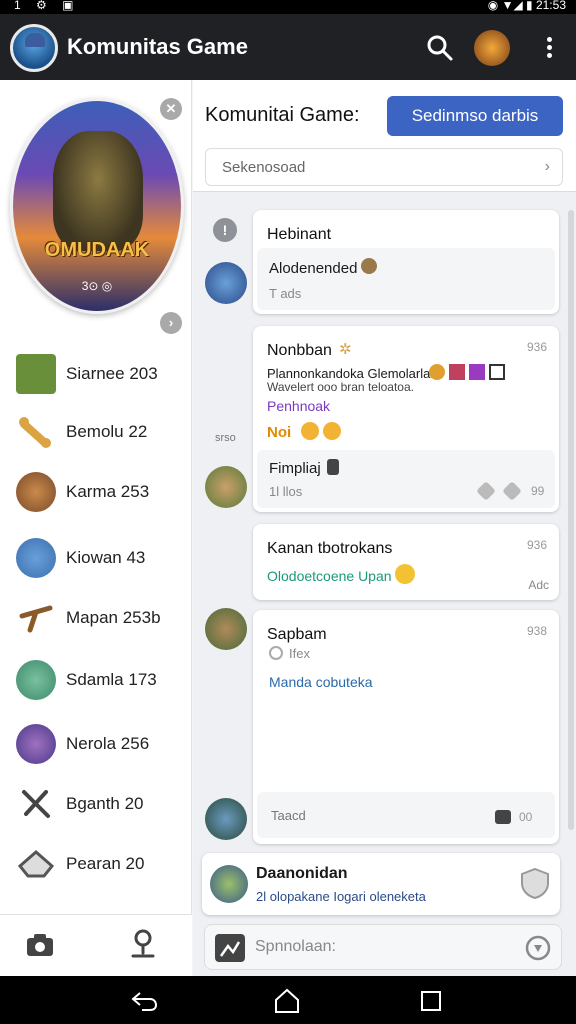 The width and height of the screenshot is (576, 1024). I want to click on side-badge: srso, so click(225, 438).